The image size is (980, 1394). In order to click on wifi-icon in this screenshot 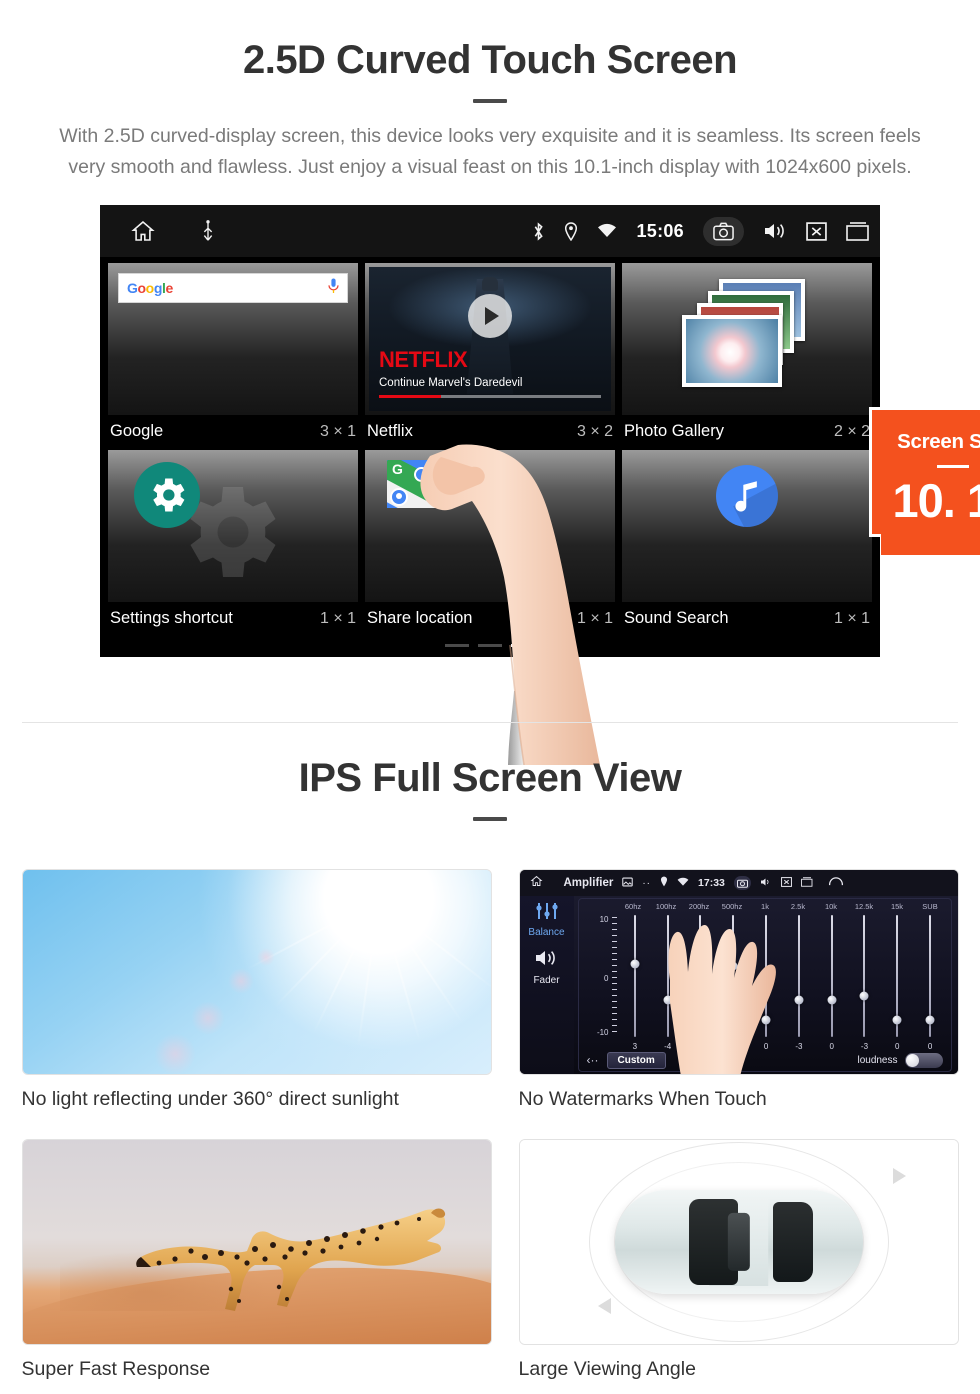, I will do `click(683, 883)`.